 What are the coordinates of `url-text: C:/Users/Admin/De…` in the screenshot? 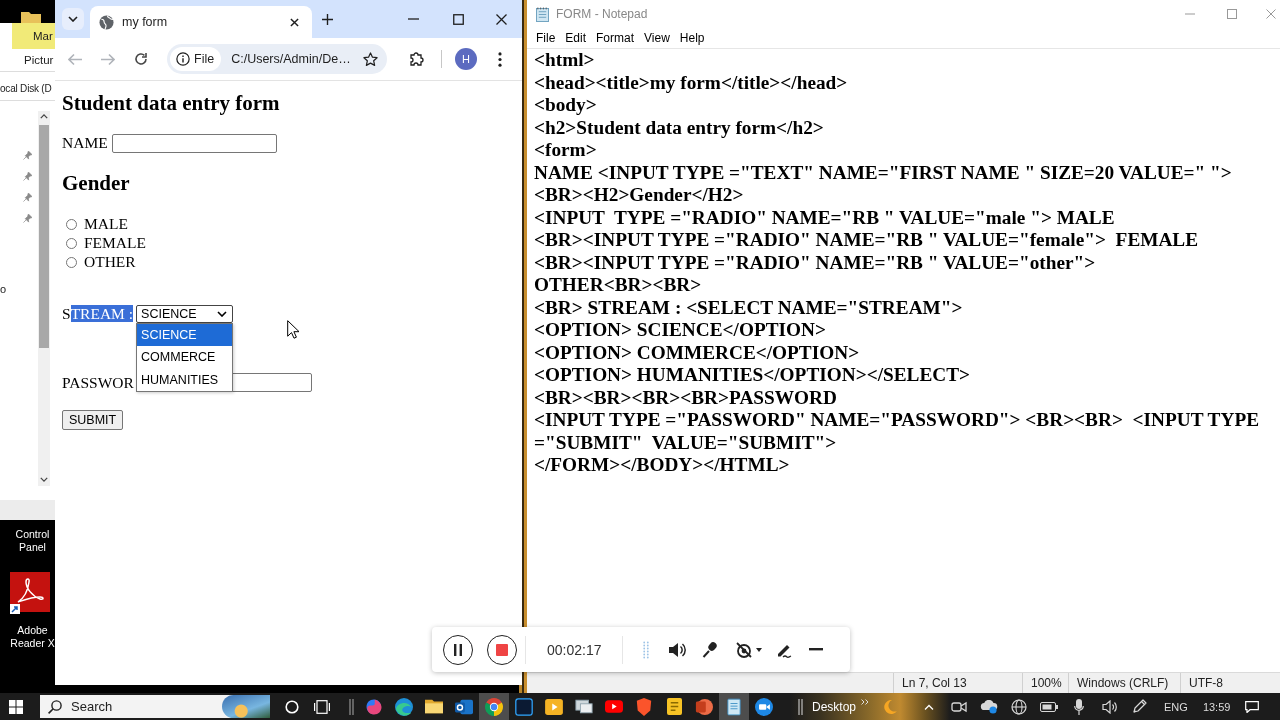 It's located at (291, 59).